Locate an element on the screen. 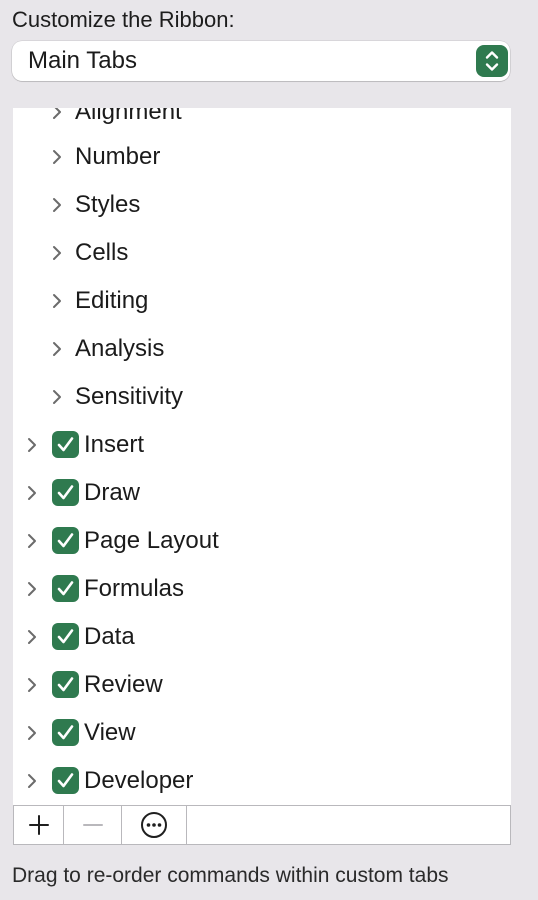  tree-tab-label: Developer is located at coordinates (139, 780).